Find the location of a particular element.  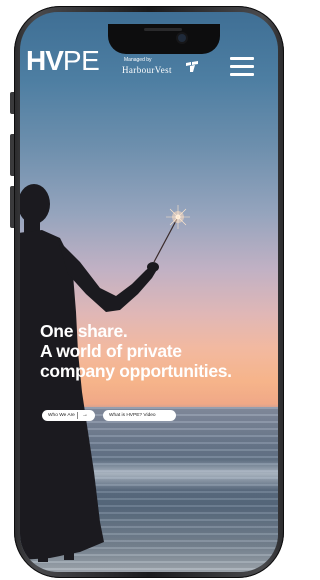

speaker-grille is located at coordinates (163, 29).